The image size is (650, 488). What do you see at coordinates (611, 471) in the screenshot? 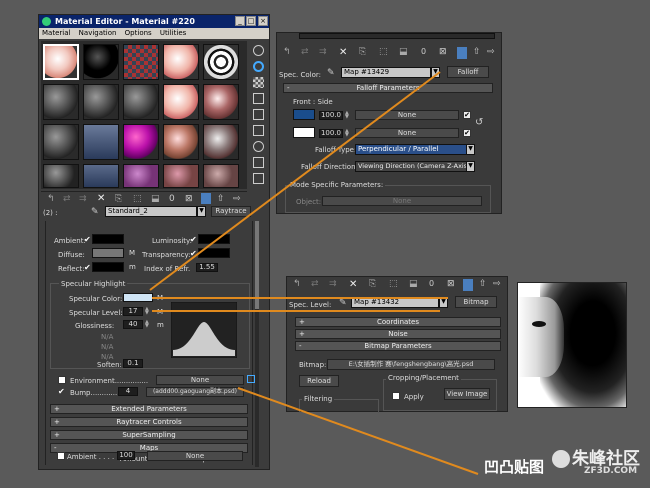
I see `site-url: ZF3D.COM` at bounding box center [611, 471].